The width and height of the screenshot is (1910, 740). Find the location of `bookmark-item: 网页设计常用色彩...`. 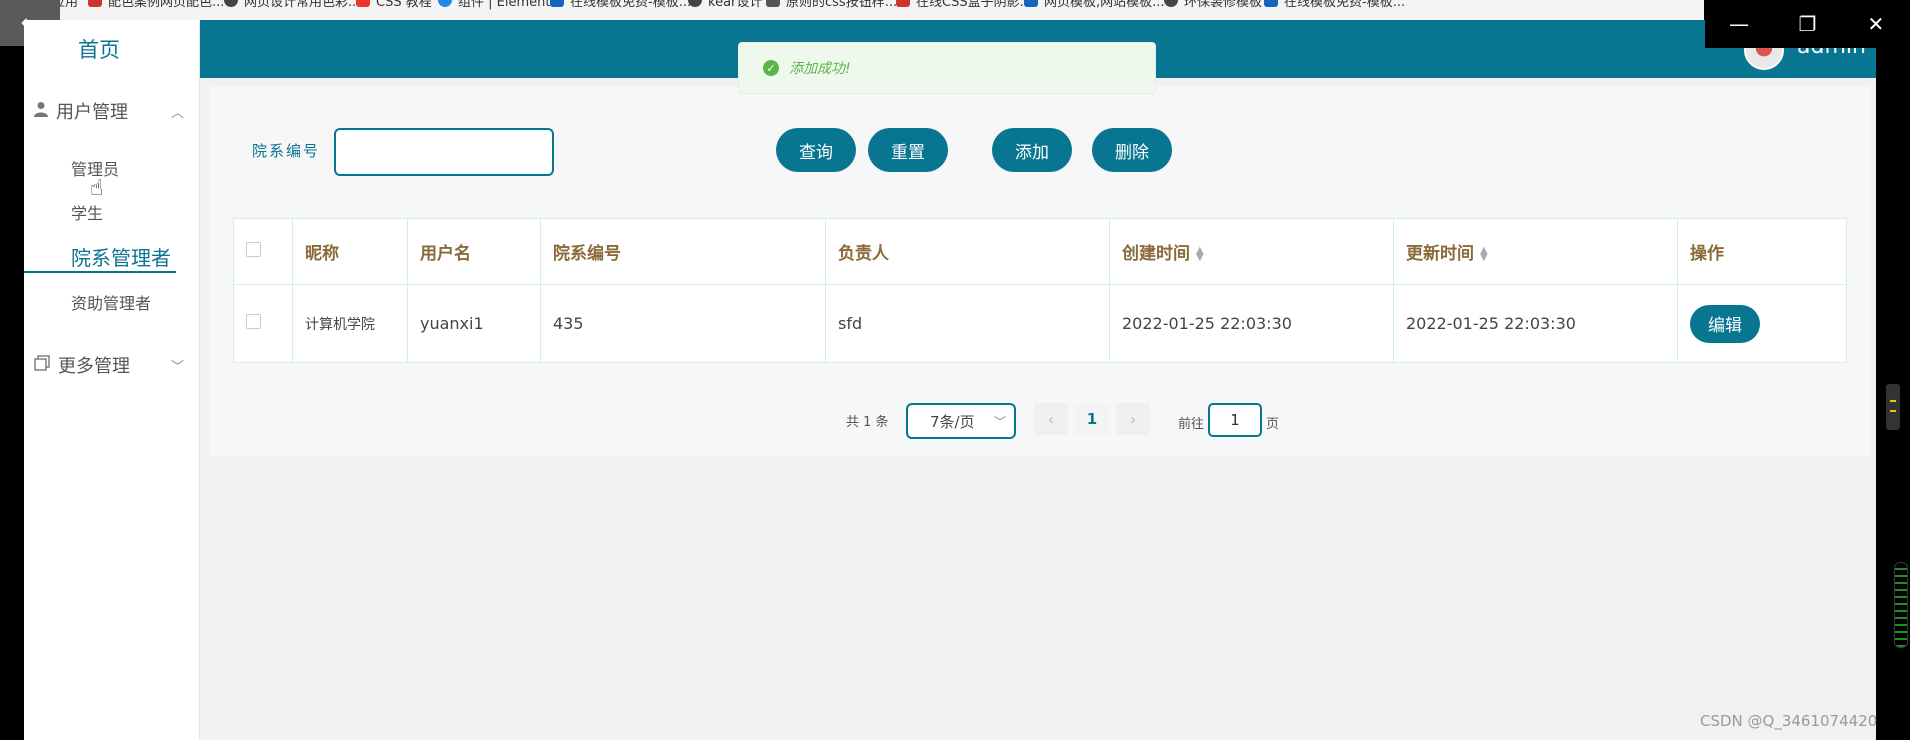

bookmark-item: 网页设计常用色彩... is located at coordinates (292, 5).